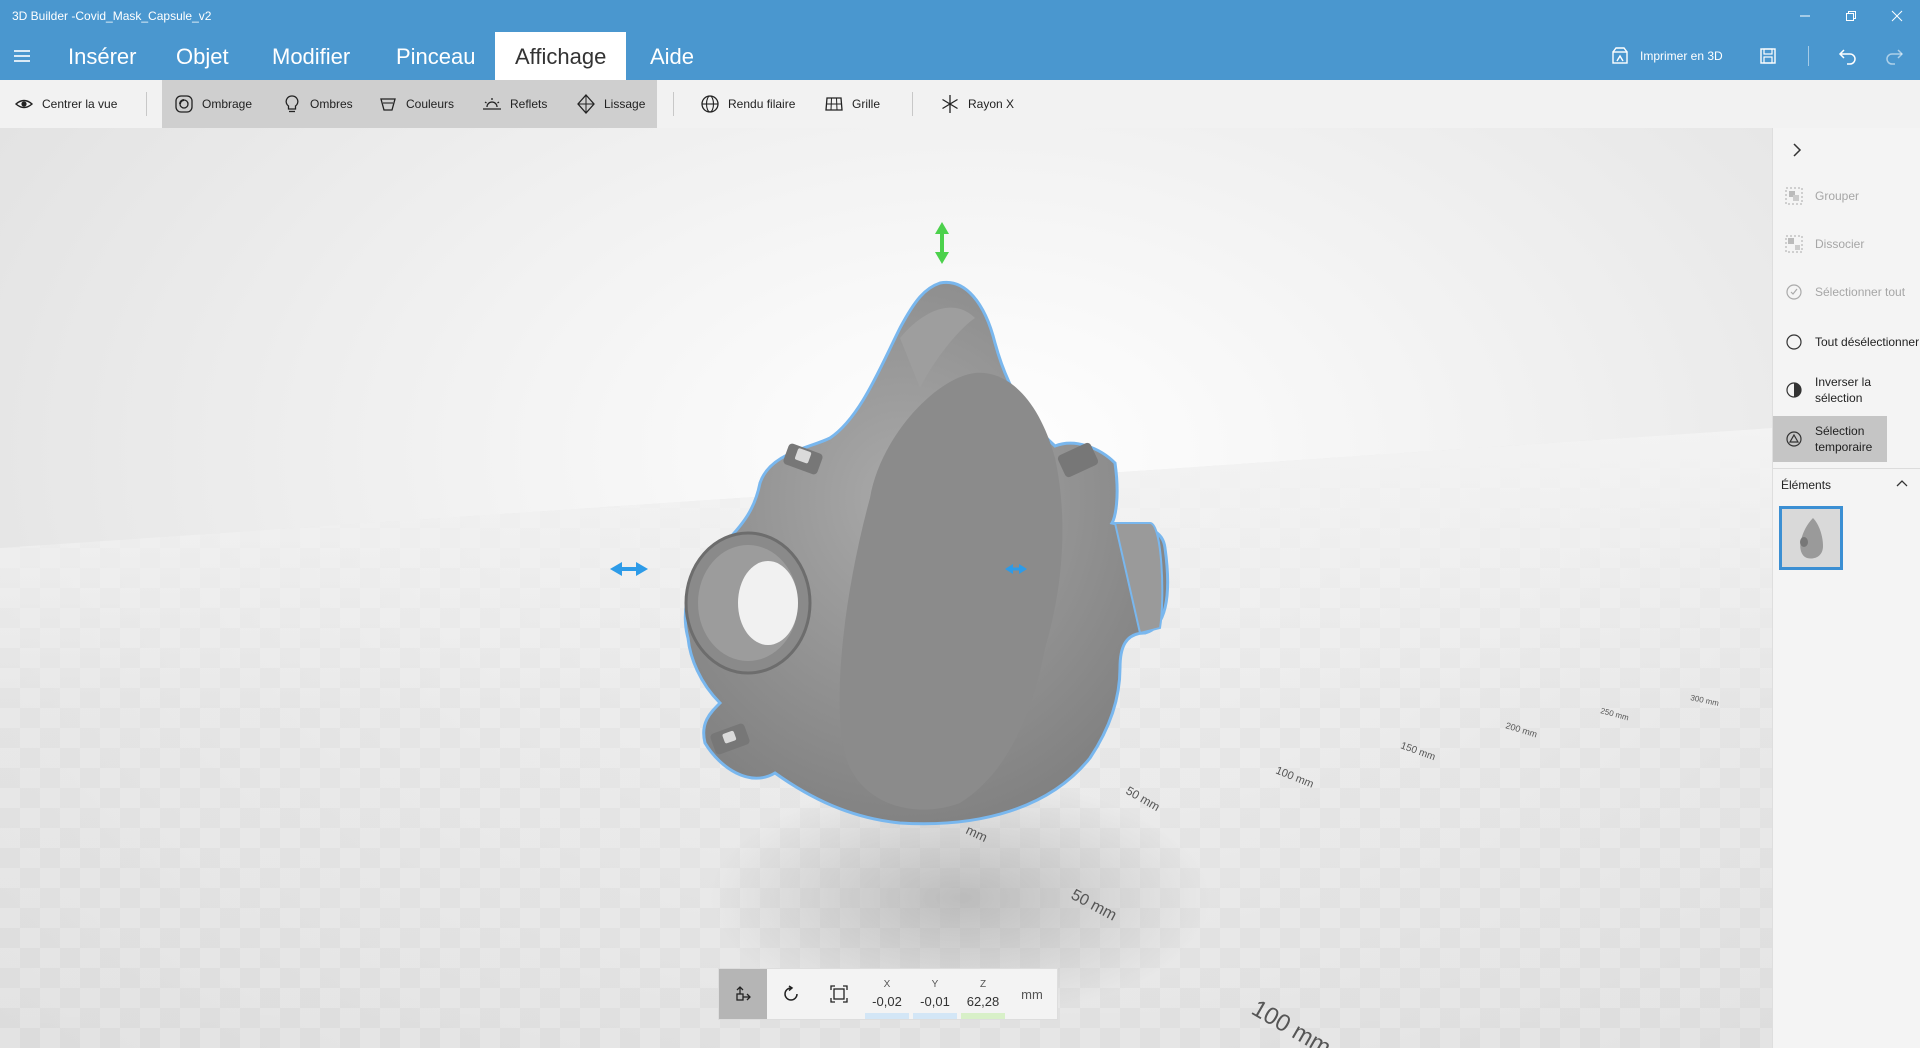 The image size is (1920, 1048). I want to click on redo-button, so click(1894, 56).